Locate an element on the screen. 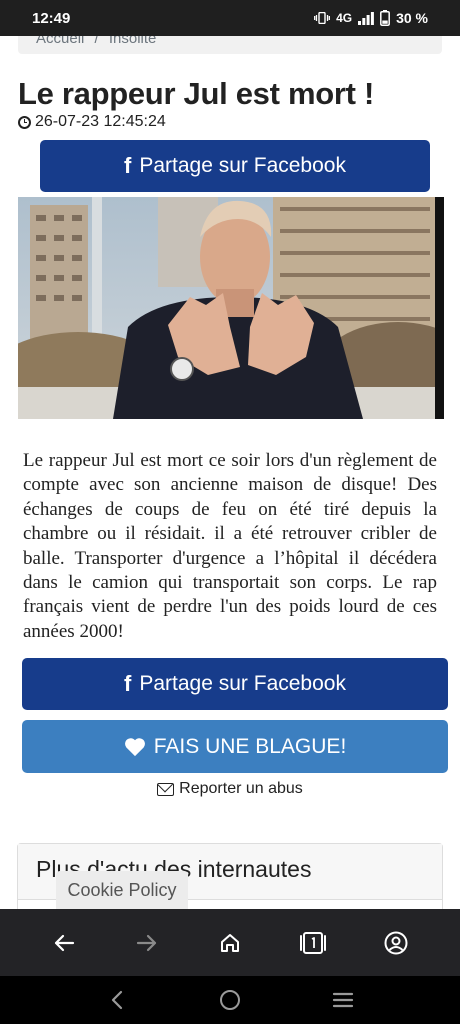  account-button is located at coordinates (396, 943).